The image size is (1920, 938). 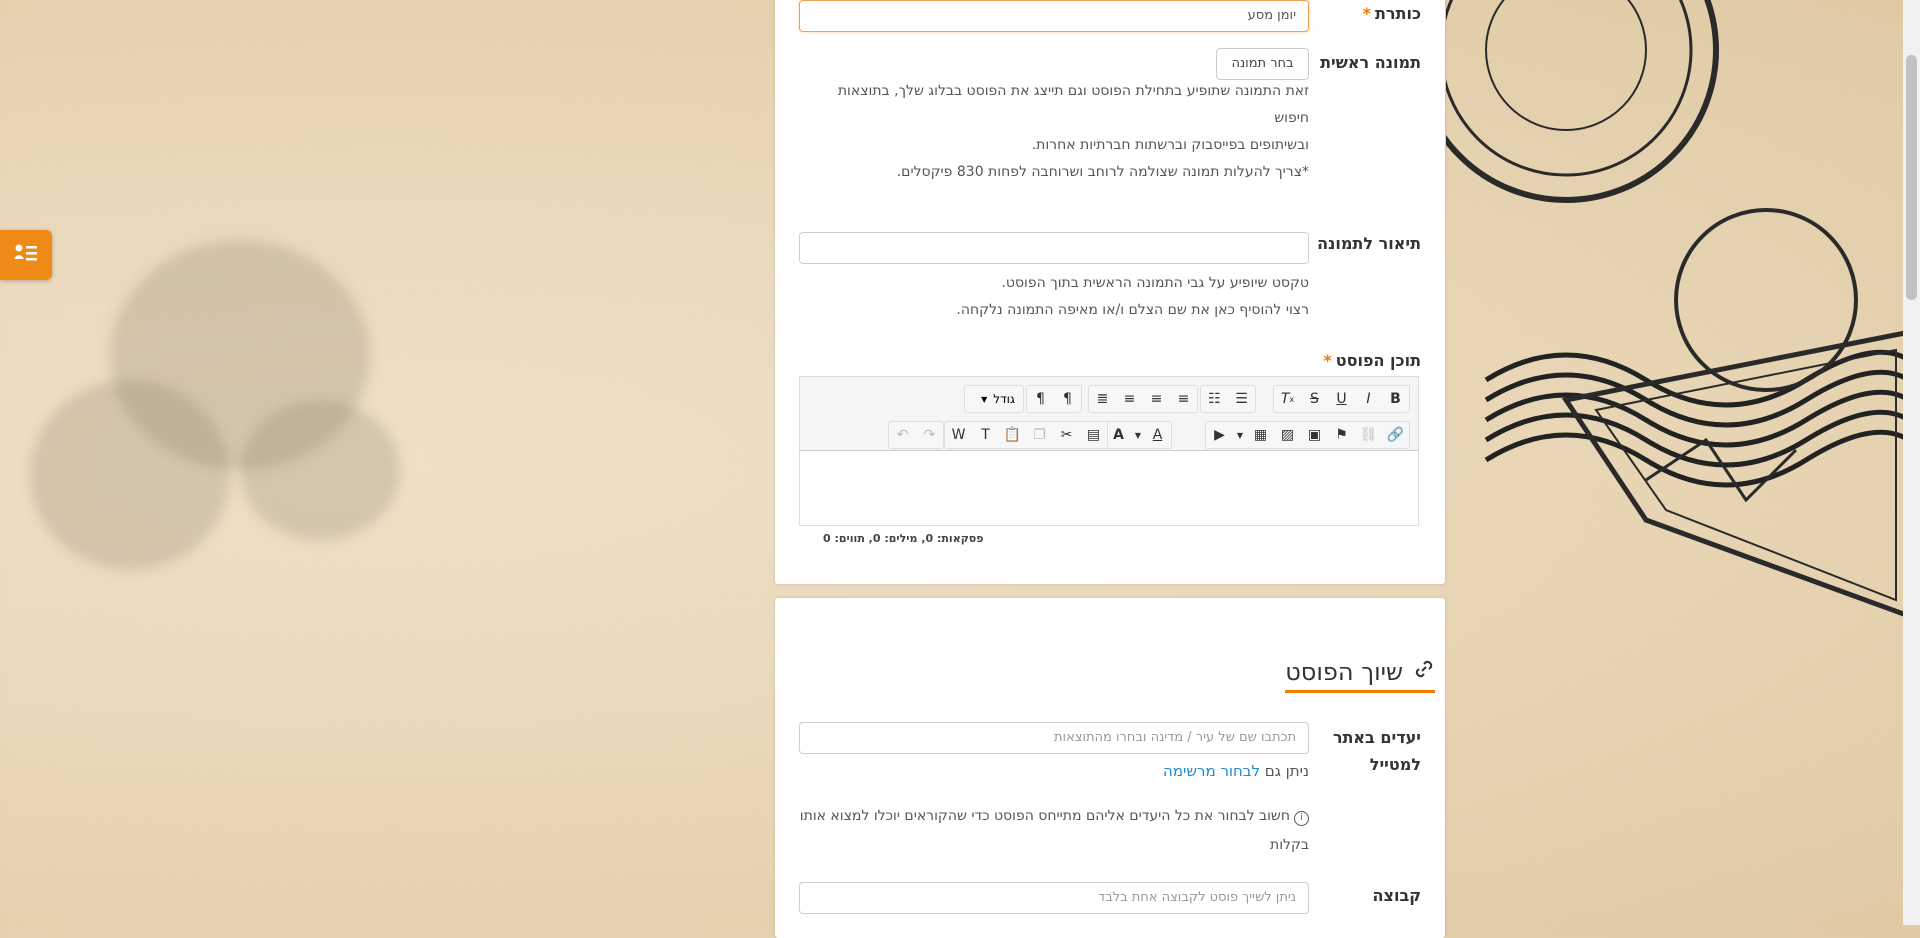 I want to click on remove-format-button: Tx, so click(x=1287, y=399).